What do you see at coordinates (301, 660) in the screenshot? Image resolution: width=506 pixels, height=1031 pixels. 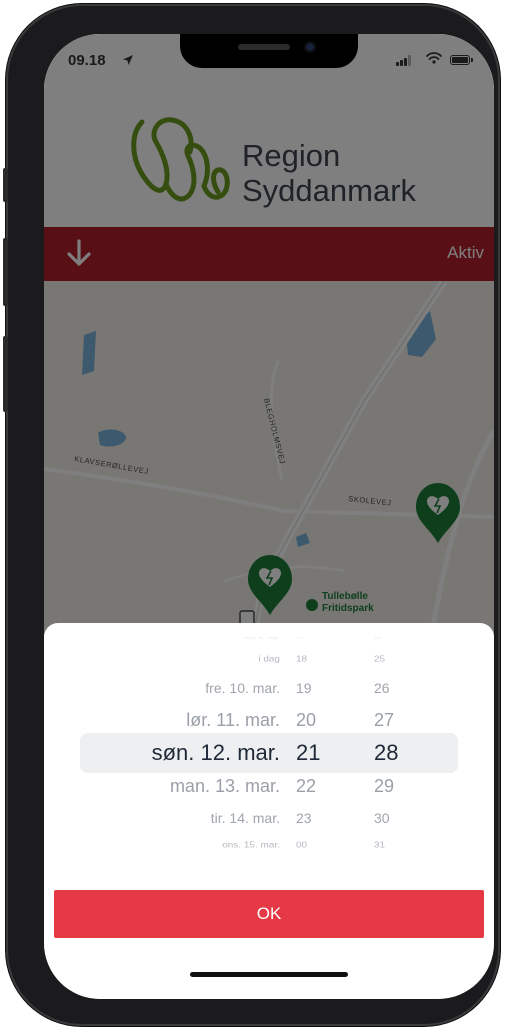 I see `picker-hour-option: 18` at bounding box center [301, 660].